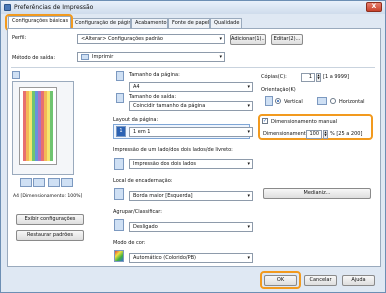 This screenshot has height=293, width=386. Describe the element at coordinates (169, 106) in the screenshot. I see `output-size-value: Coincidir tamanho da página` at that location.